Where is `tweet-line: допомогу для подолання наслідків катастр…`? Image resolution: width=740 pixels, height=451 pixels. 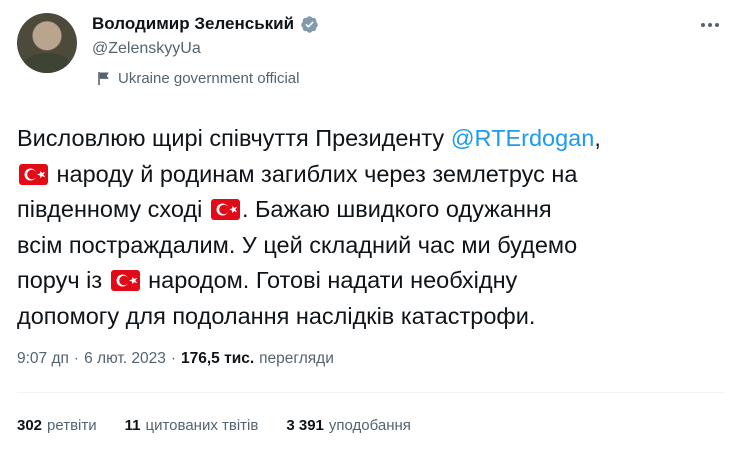 tweet-line: допомогу для подолання наслідків катастр… is located at coordinates (276, 315).